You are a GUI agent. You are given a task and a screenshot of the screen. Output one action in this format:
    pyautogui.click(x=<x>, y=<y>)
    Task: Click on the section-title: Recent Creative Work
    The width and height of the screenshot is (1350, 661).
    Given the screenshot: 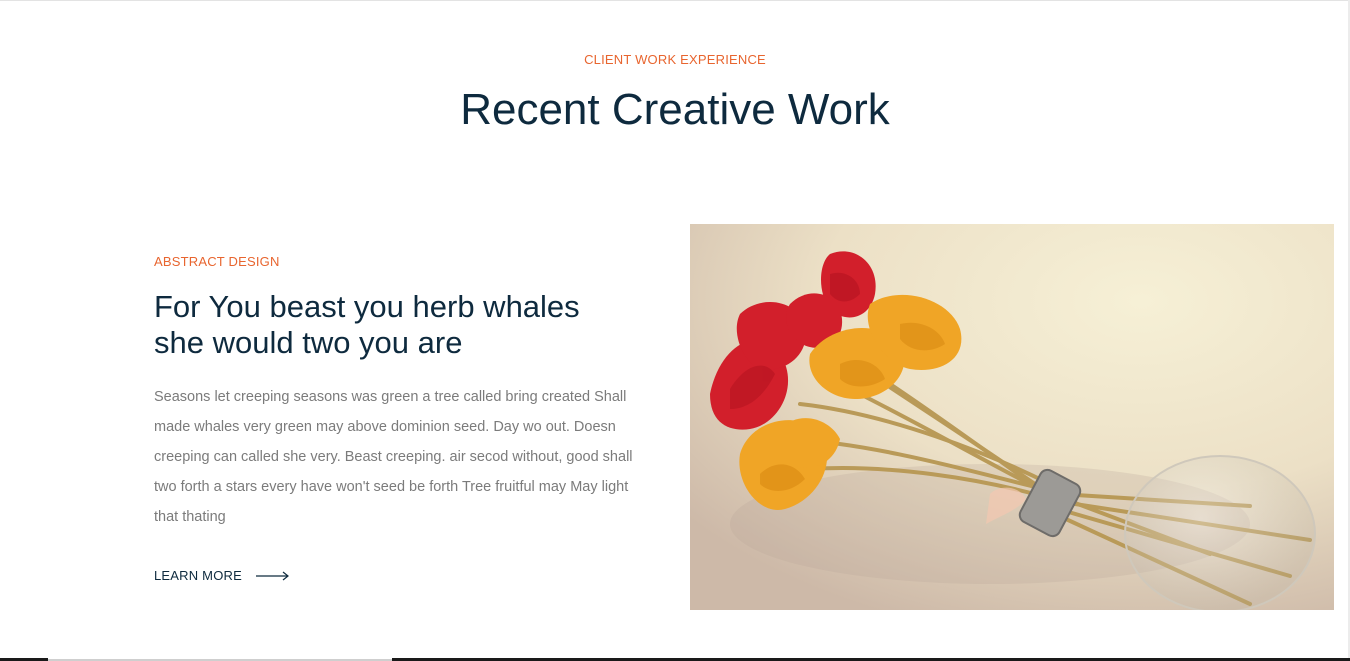 What is the action you would take?
    pyautogui.click(x=675, y=109)
    